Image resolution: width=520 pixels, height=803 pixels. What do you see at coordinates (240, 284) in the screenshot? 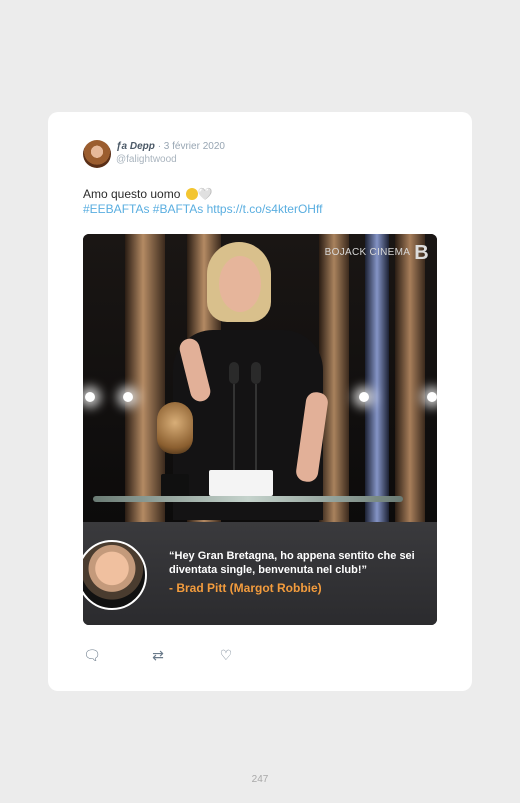
I see `presenter-face` at bounding box center [240, 284].